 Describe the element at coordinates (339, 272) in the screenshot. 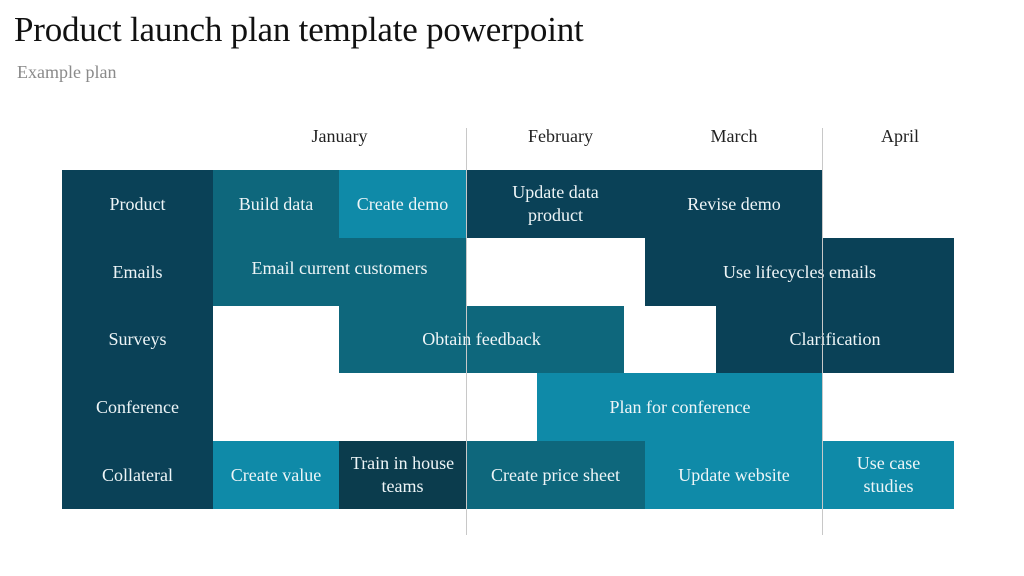

I see `task-email-current-customers: Email current customers` at that location.